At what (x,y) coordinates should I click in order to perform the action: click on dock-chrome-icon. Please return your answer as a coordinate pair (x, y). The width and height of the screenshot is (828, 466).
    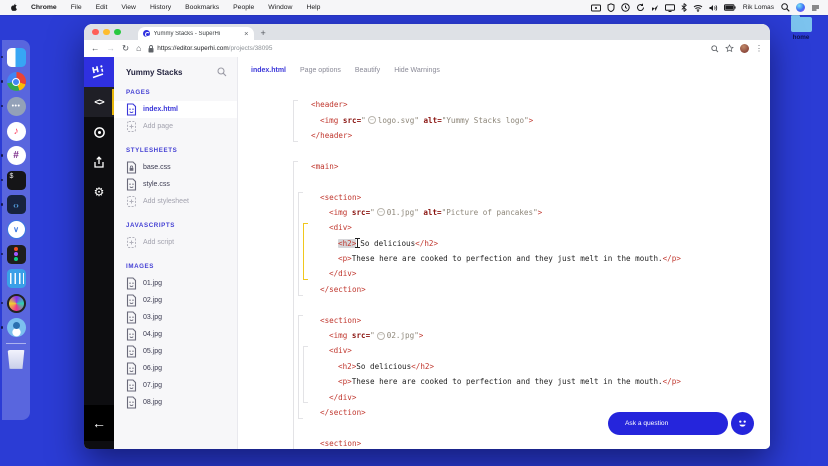
    Looking at the image, I should click on (13, 82).